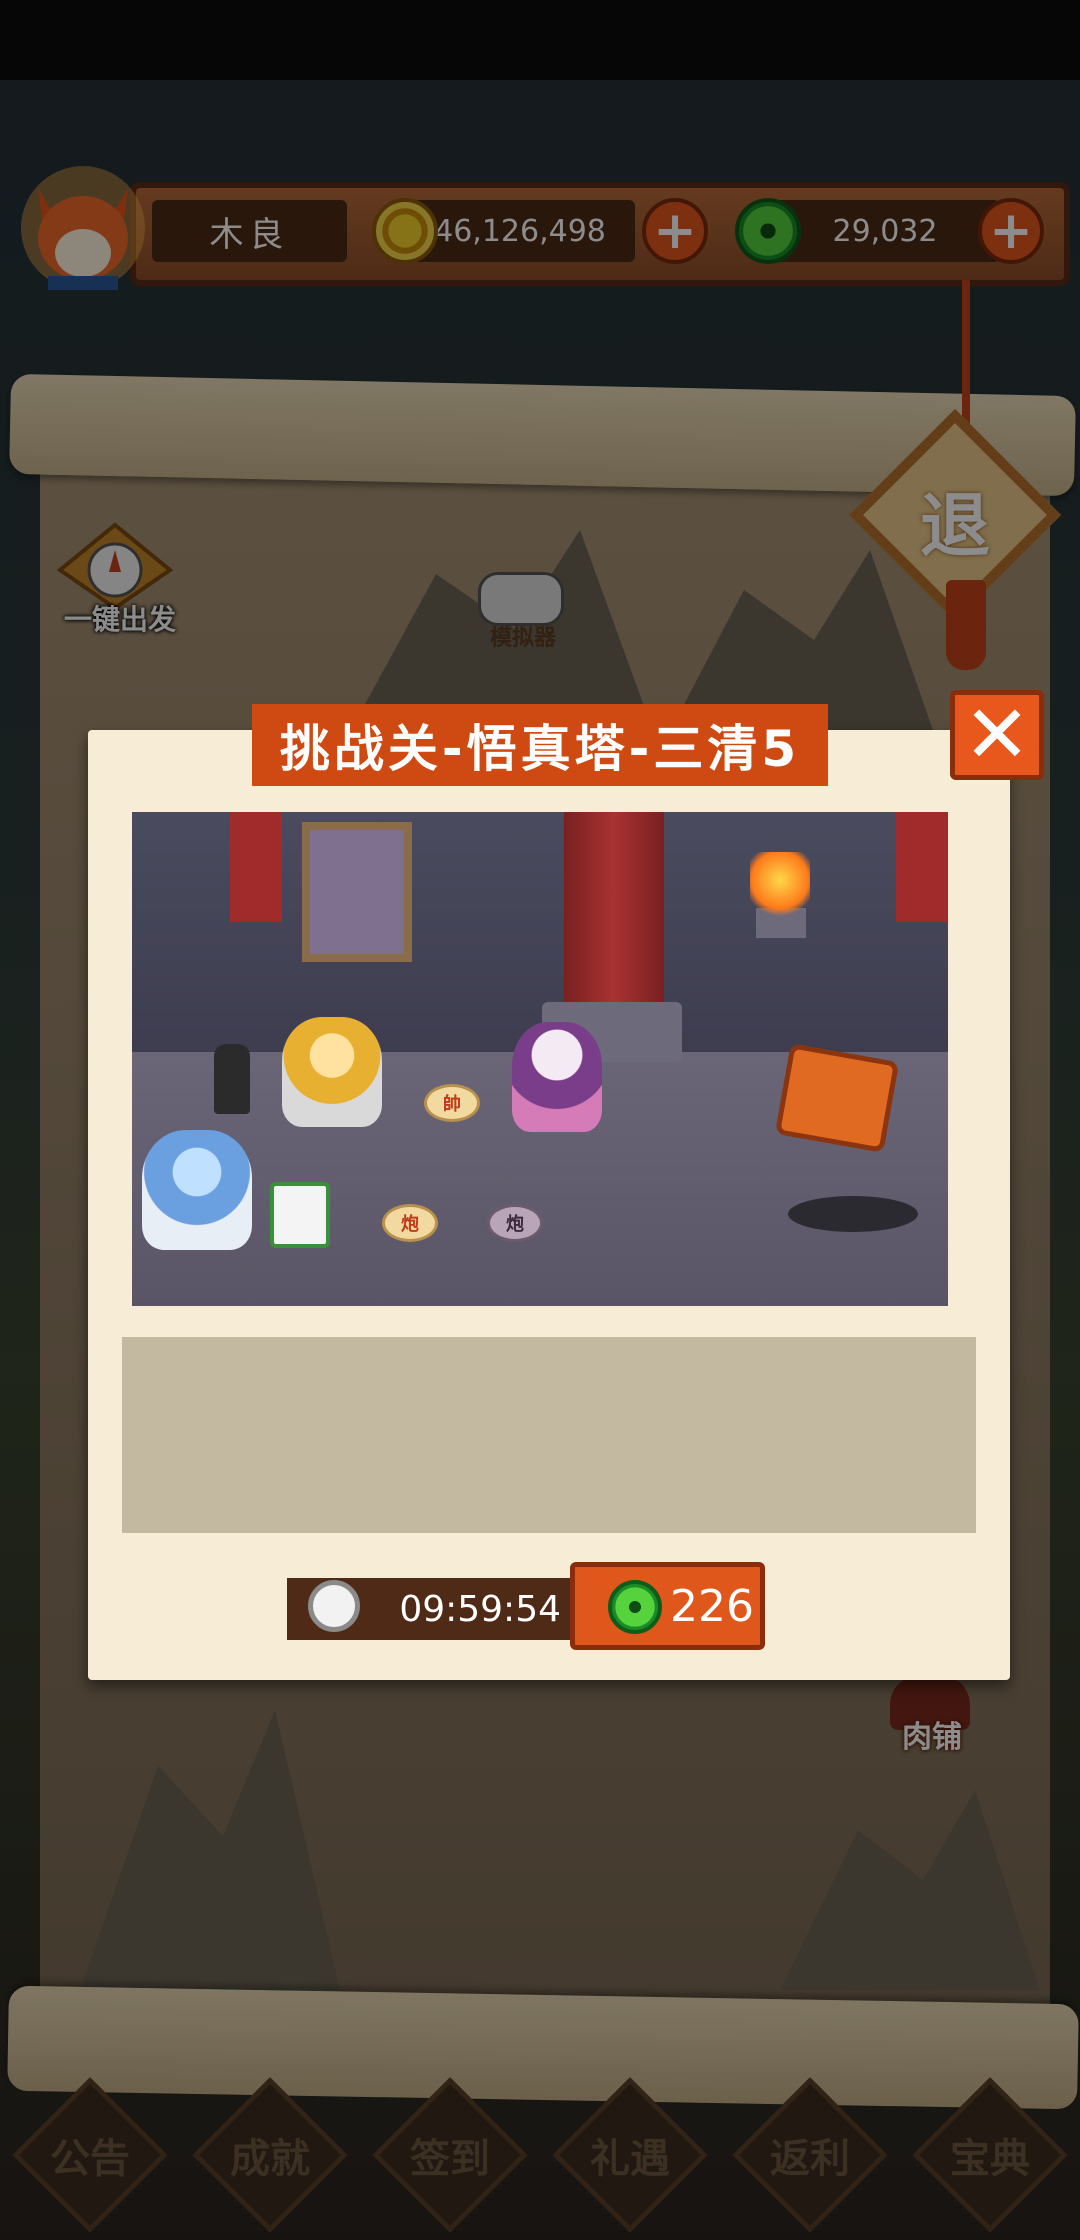 This screenshot has height=2240, width=1080. I want to click on nav-label: 宝典, so click(990, 2159).